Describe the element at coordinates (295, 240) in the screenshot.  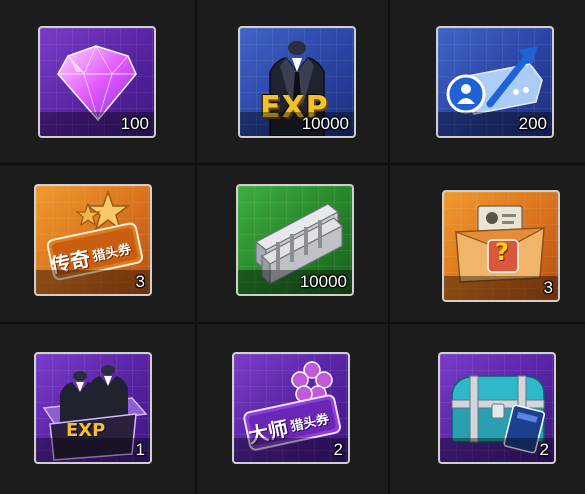
I see `item-slot-steel-bars: 10000` at that location.